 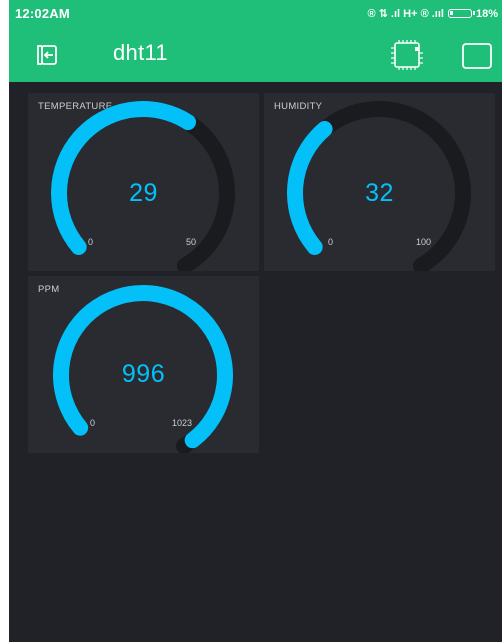 What do you see at coordinates (124, 178) in the screenshot?
I see `gauge-fill` at bounding box center [124, 178].